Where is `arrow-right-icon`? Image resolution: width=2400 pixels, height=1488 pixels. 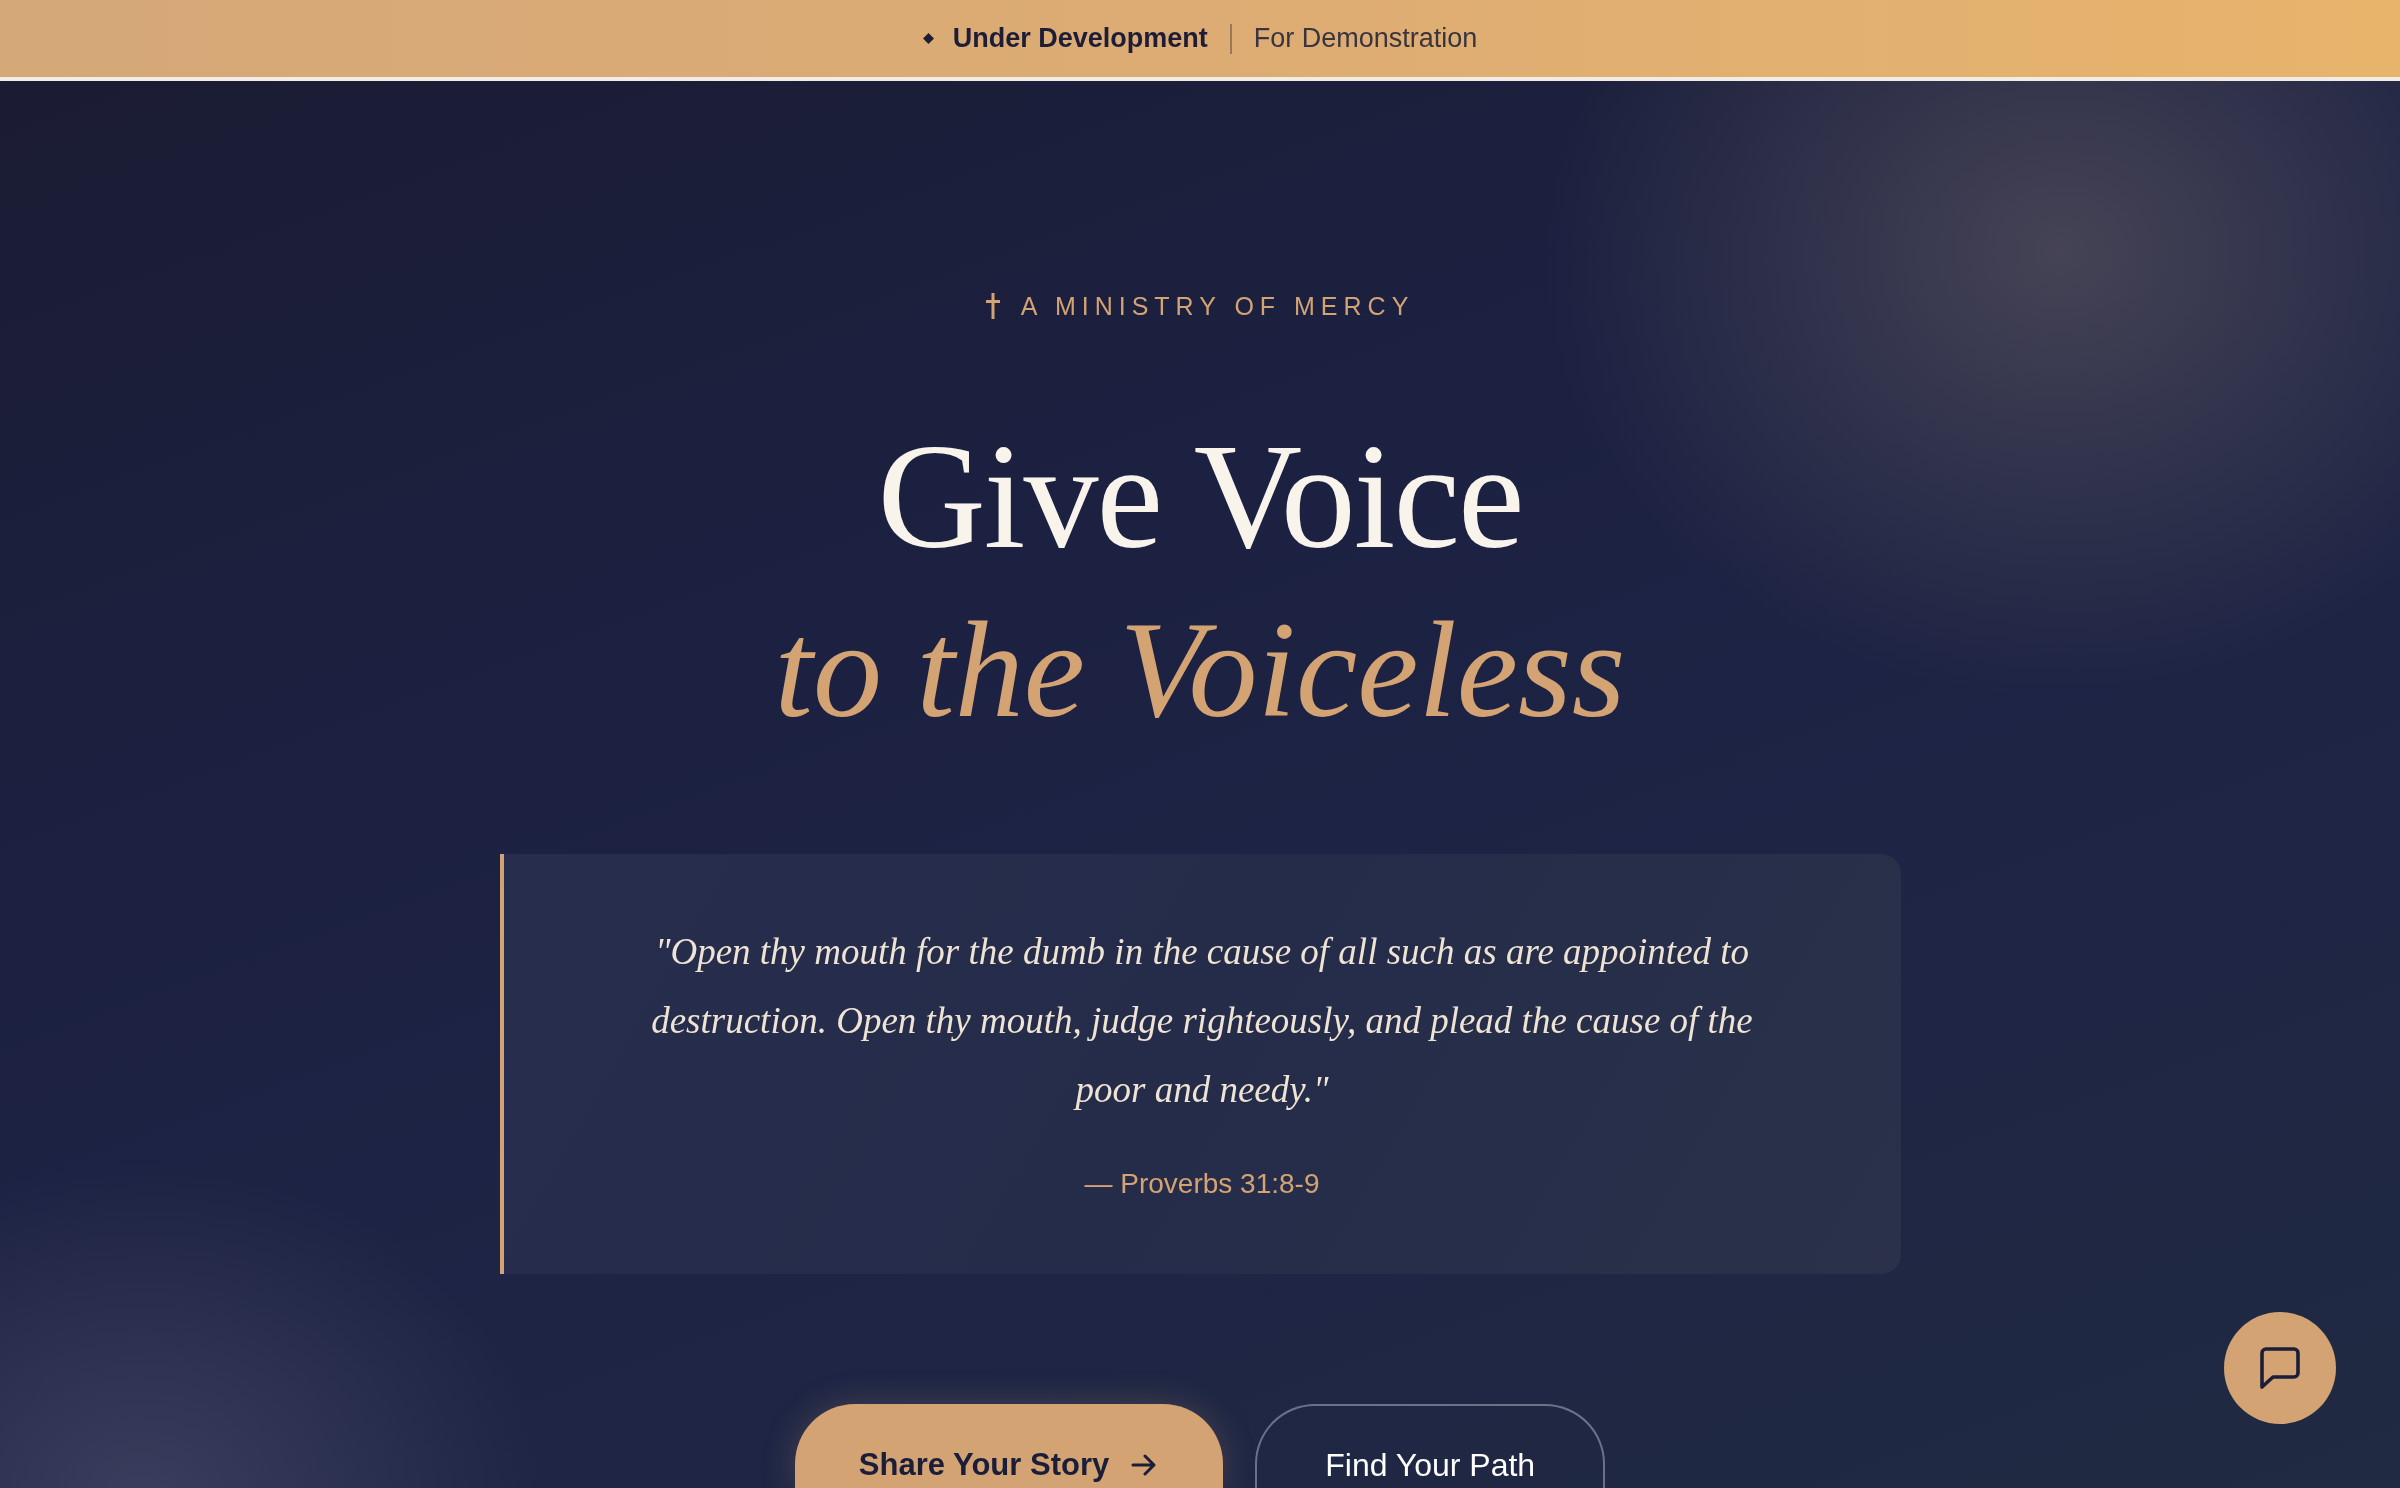
arrow-right-icon is located at coordinates (1144, 1465).